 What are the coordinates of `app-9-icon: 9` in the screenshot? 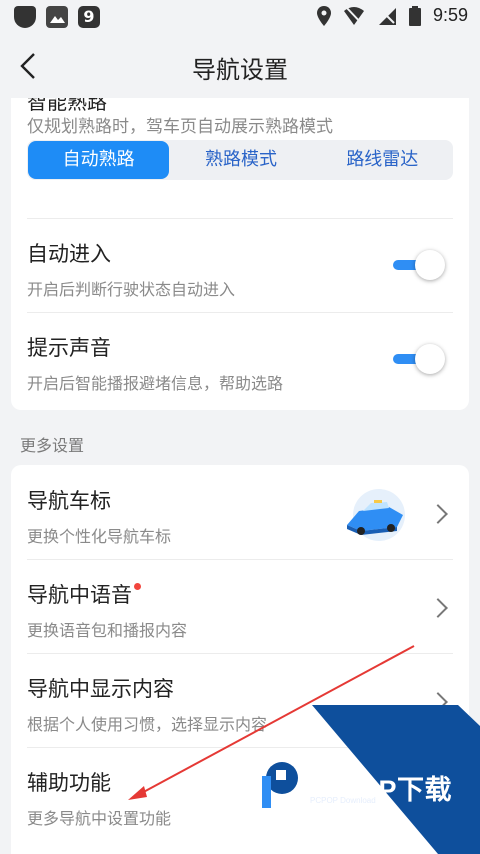 It's located at (89, 17).